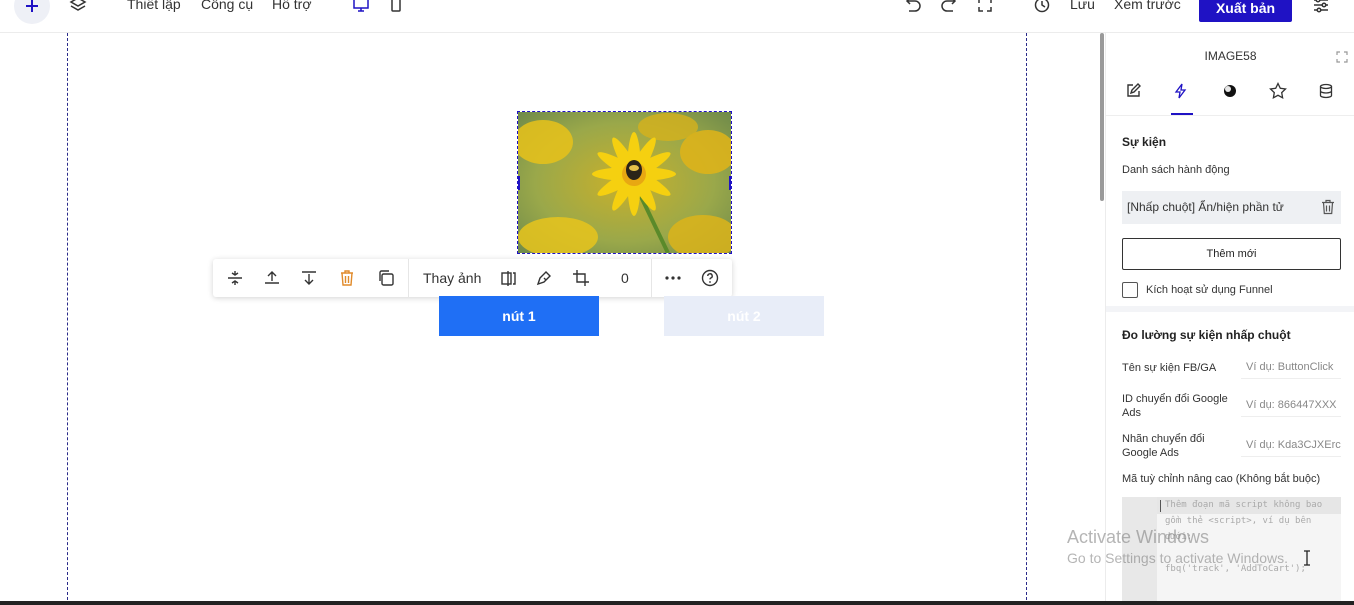  What do you see at coordinates (1138, 537) in the screenshot?
I see `activate-windows-watermark: Activate Windows` at bounding box center [1138, 537].